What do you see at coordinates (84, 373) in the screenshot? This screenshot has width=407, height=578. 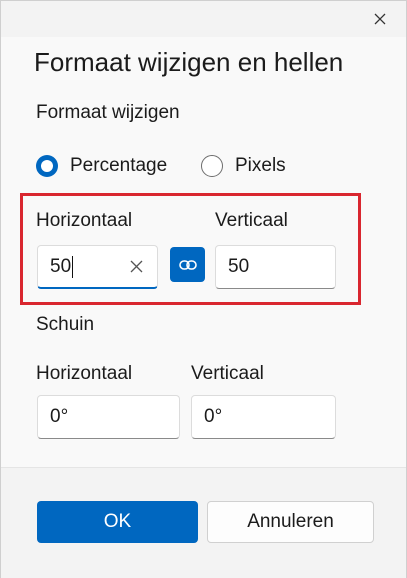 I see `skew-horizontal-label: Horizontaal` at bounding box center [84, 373].